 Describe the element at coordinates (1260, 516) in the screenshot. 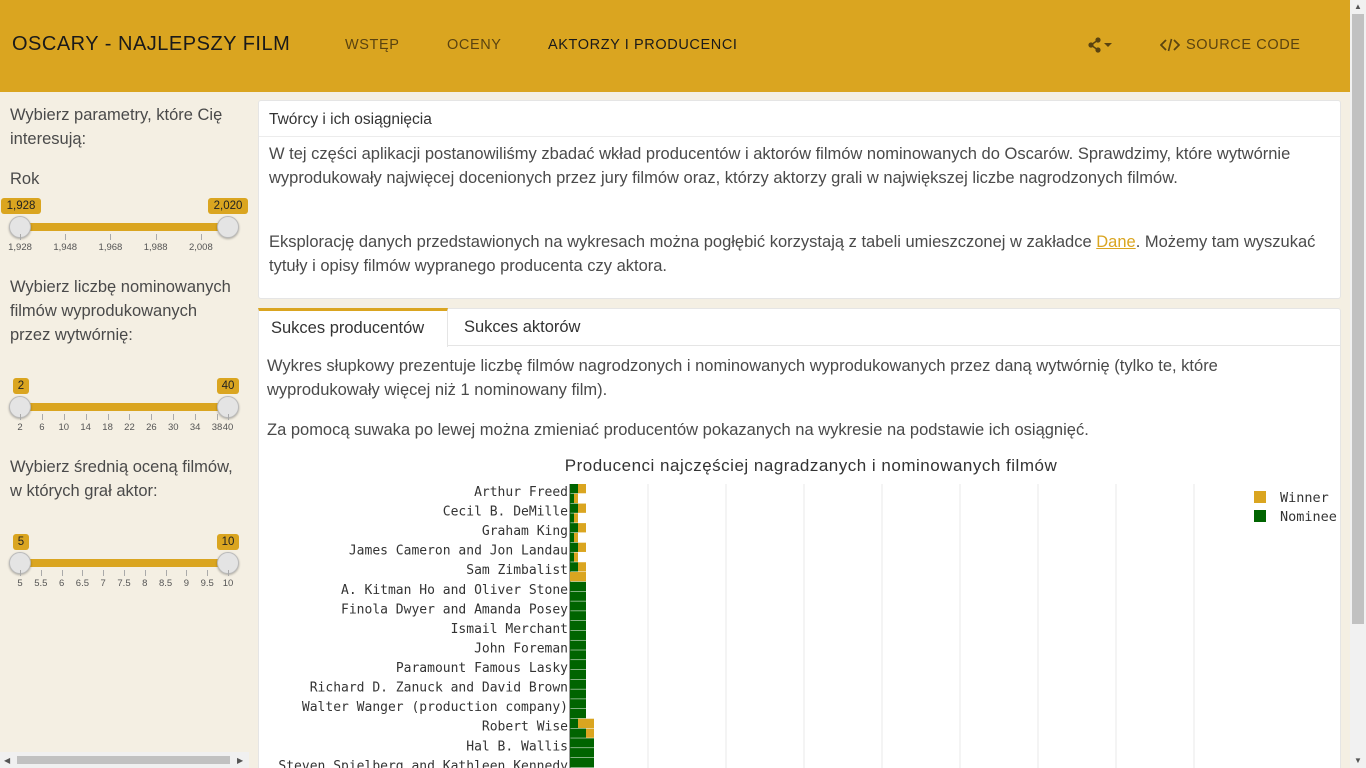

I see `legend-swatch-nominee` at that location.